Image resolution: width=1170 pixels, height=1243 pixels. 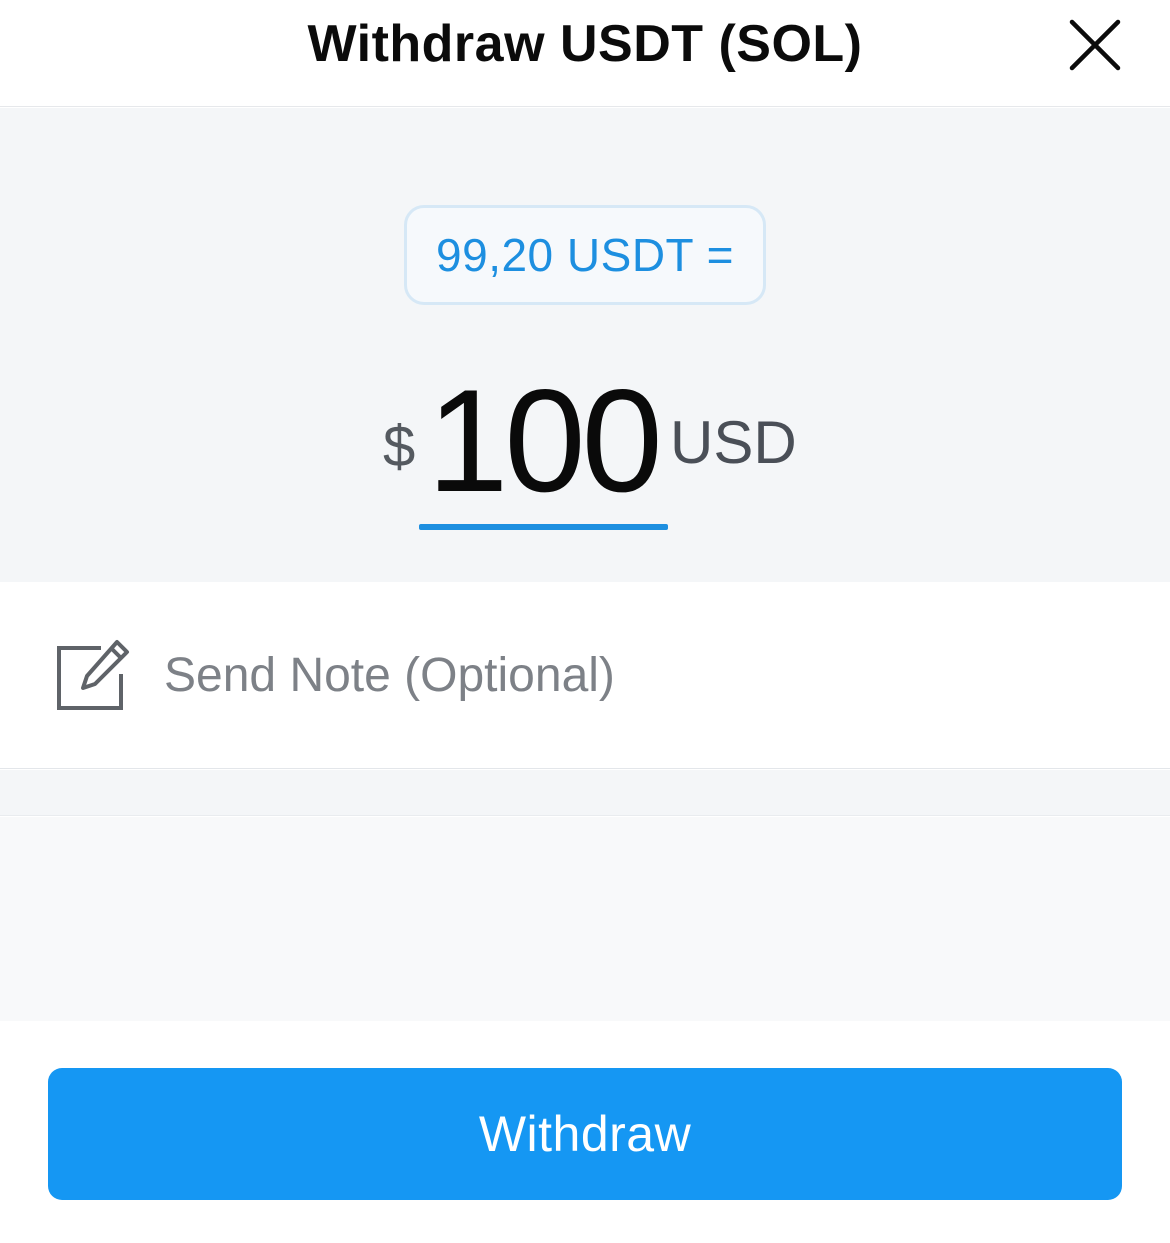 I want to click on conversion-toggle: 99,20 USDT =, so click(x=585, y=255).